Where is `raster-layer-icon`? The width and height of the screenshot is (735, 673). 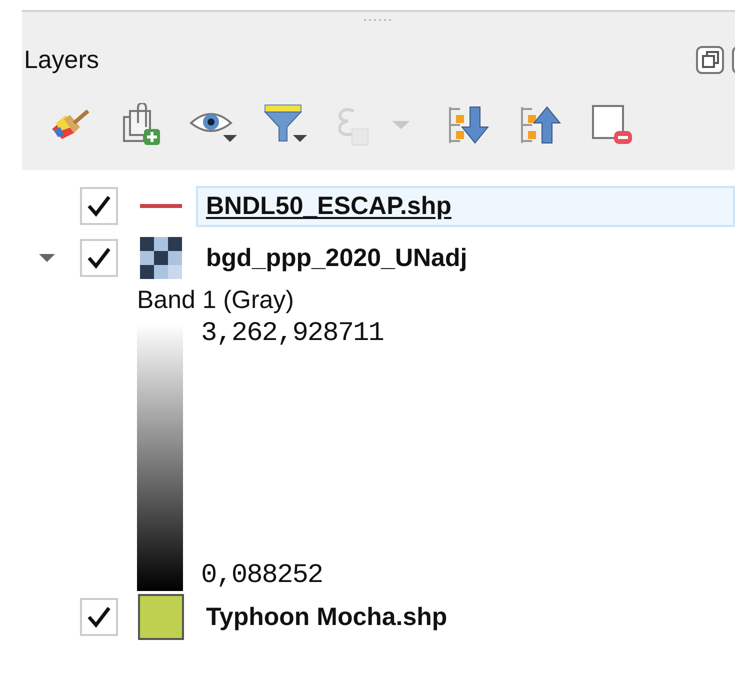
raster-layer-icon is located at coordinates (161, 258).